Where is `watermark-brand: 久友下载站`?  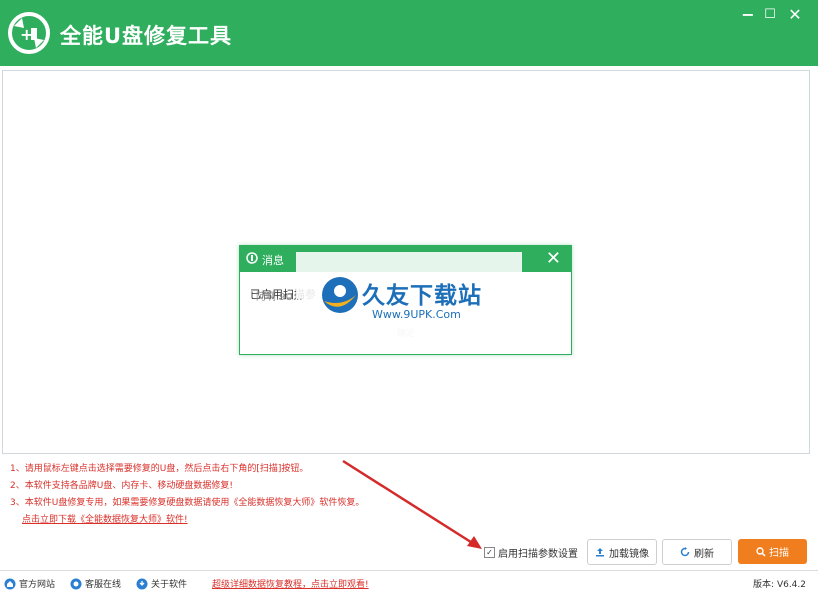
watermark-brand: 久友下载站 is located at coordinates (422, 296).